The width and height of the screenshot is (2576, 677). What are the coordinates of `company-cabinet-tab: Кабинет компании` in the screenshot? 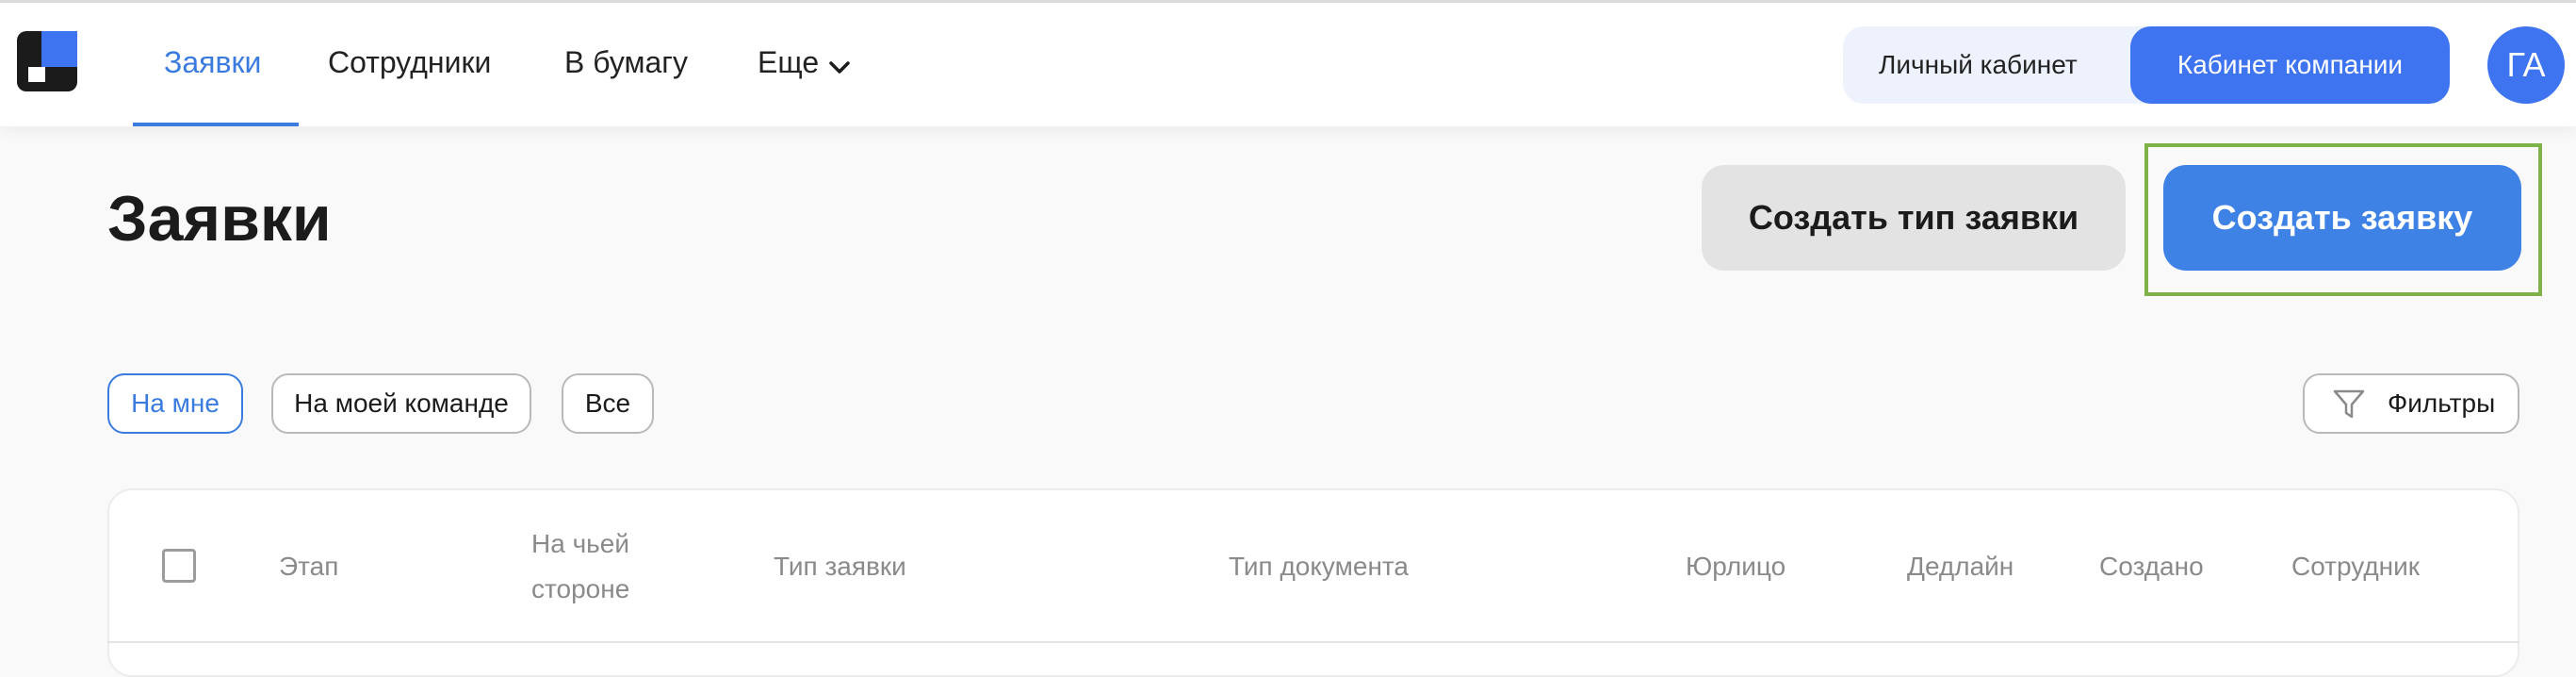 It's located at (2290, 65).